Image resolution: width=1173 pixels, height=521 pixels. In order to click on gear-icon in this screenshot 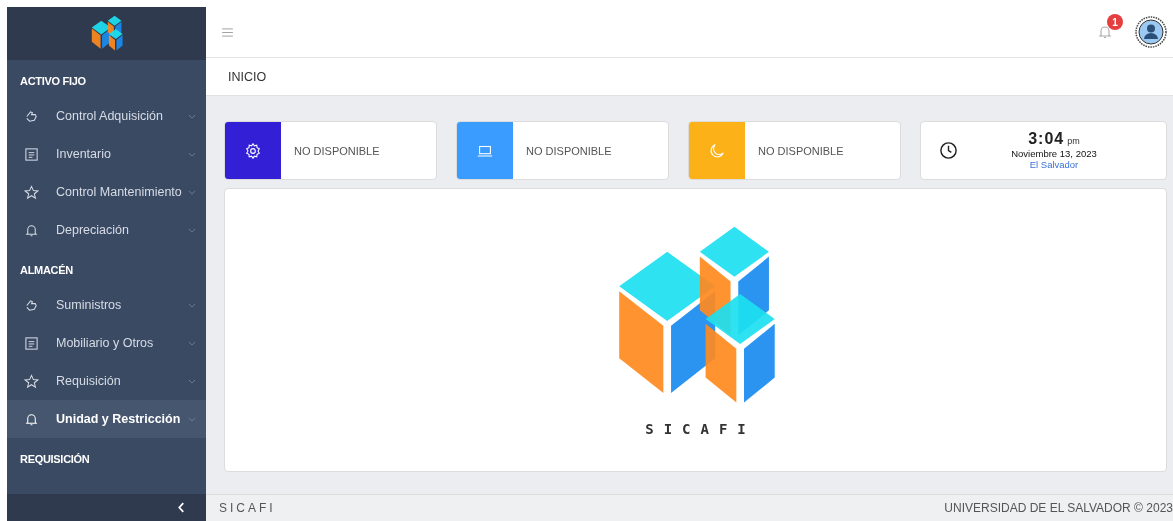, I will do `click(253, 150)`.